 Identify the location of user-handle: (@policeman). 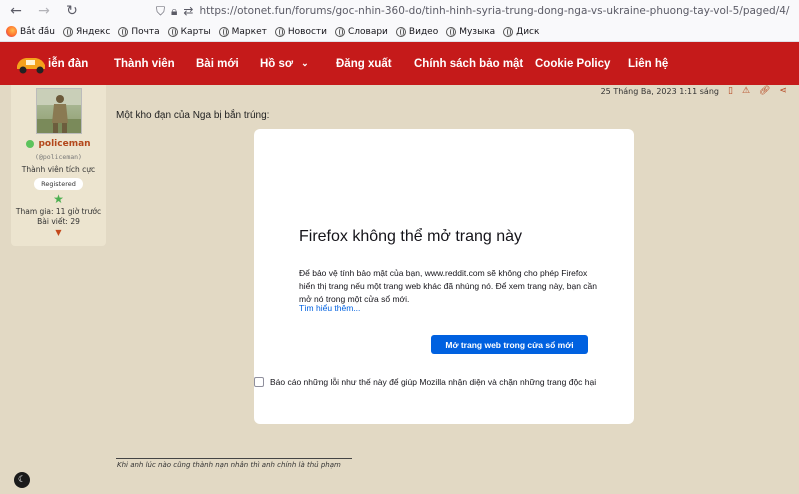
(58, 157).